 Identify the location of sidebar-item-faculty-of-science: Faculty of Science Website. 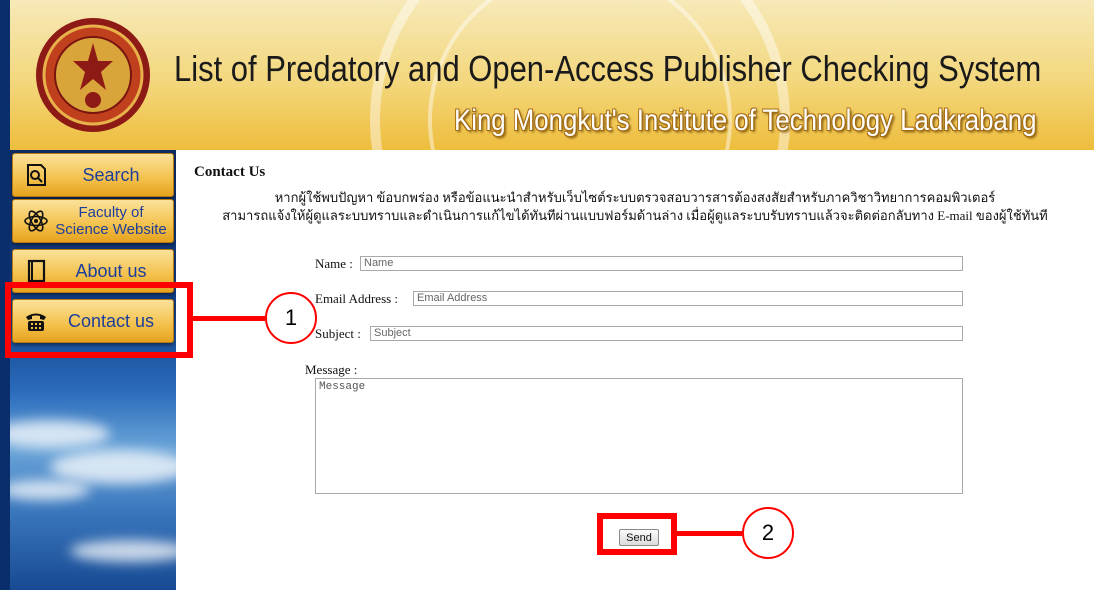
(93, 221).